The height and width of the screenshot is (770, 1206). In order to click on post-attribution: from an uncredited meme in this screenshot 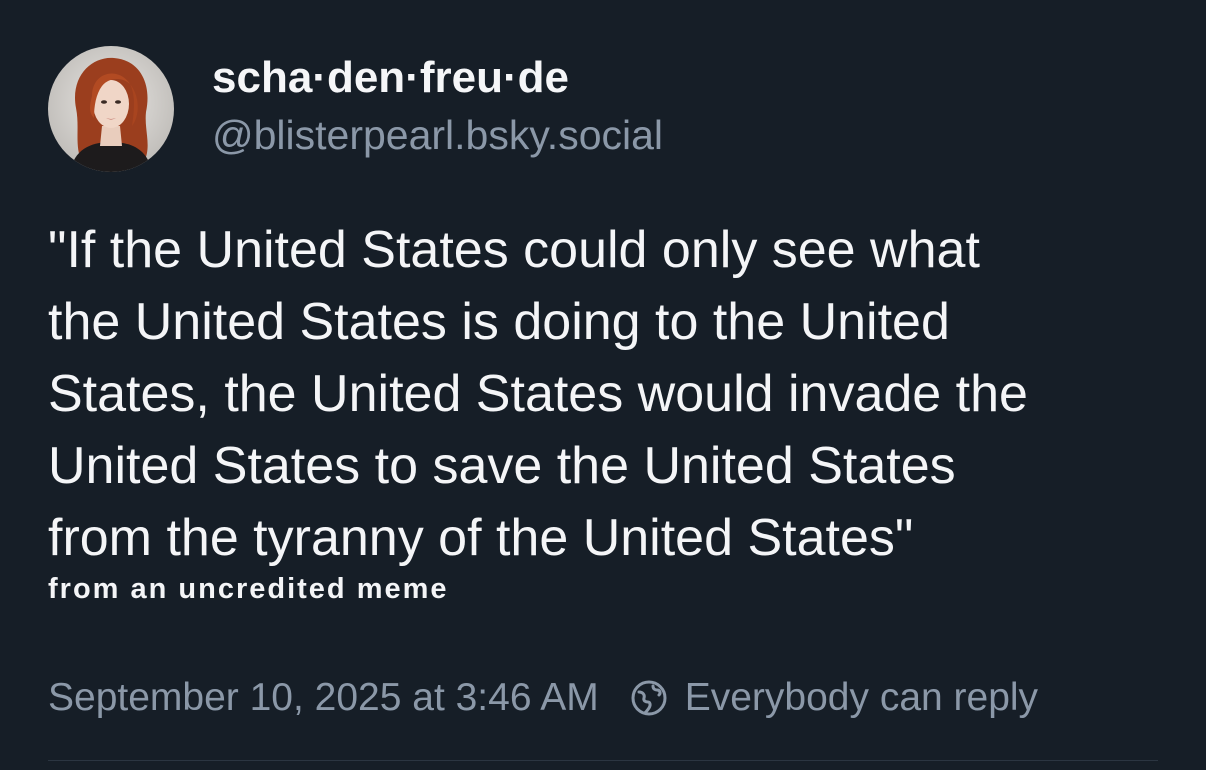, I will do `click(248, 589)`.